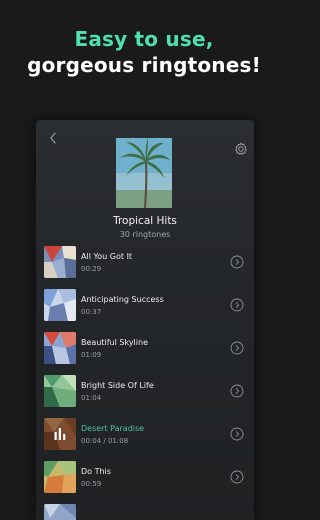  What do you see at coordinates (54, 138) in the screenshot?
I see `back-icon` at bounding box center [54, 138].